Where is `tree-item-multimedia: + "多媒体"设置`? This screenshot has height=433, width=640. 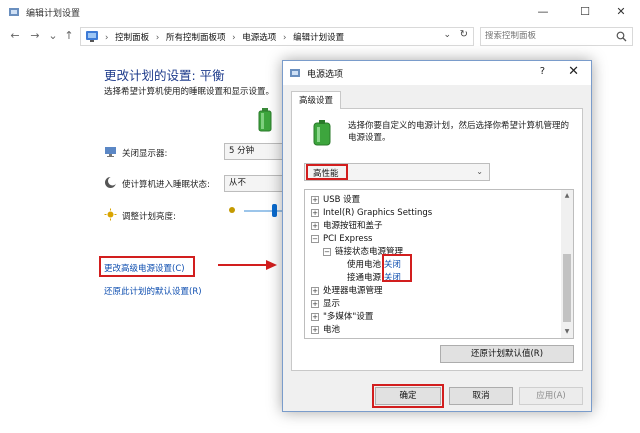 tree-item-multimedia: + "多媒体"设置 is located at coordinates (342, 317).